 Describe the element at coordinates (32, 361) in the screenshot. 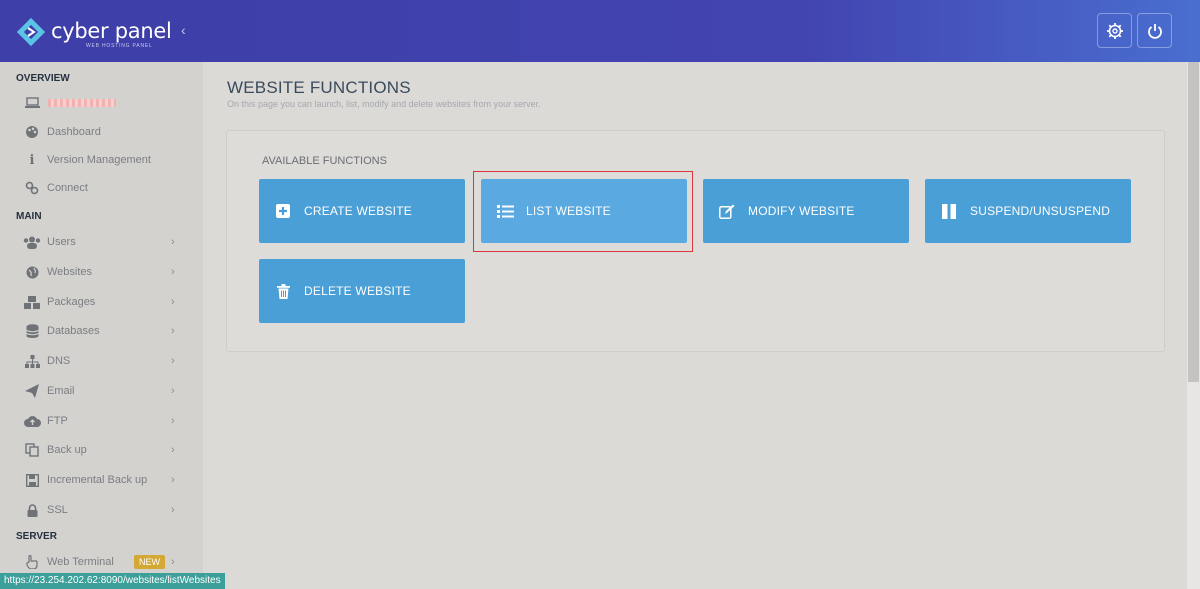

I see `sitemap-icon` at that location.